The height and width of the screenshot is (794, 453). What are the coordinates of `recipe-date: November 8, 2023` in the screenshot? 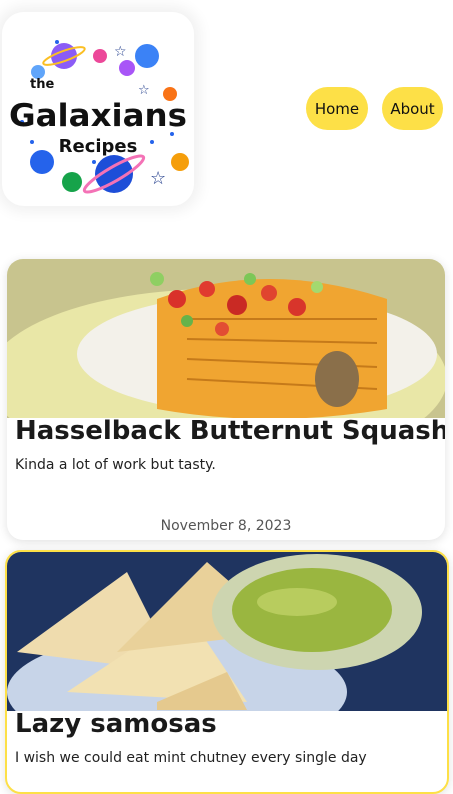 It's located at (226, 526).